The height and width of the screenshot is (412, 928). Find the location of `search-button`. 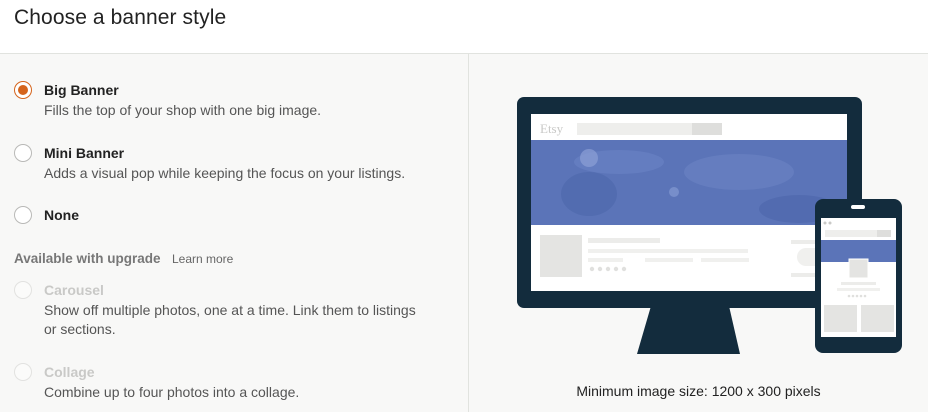

search-button is located at coordinates (707, 129).